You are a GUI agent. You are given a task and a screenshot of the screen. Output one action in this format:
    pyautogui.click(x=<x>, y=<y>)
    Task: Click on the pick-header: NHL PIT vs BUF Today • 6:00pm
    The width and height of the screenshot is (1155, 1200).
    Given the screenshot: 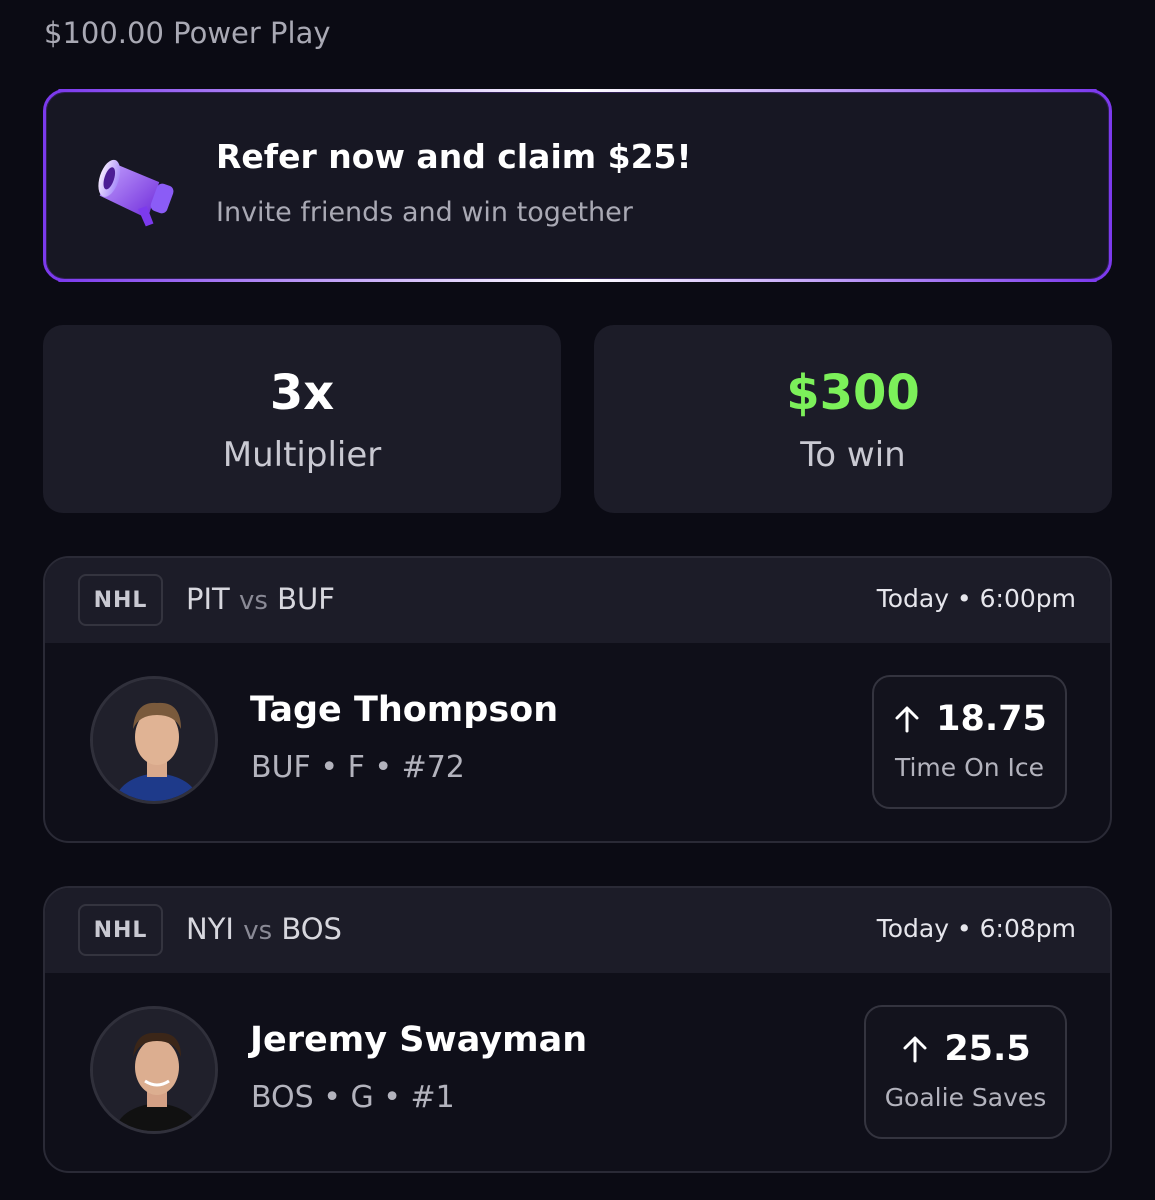 What is the action you would take?
    pyautogui.click(x=577, y=600)
    